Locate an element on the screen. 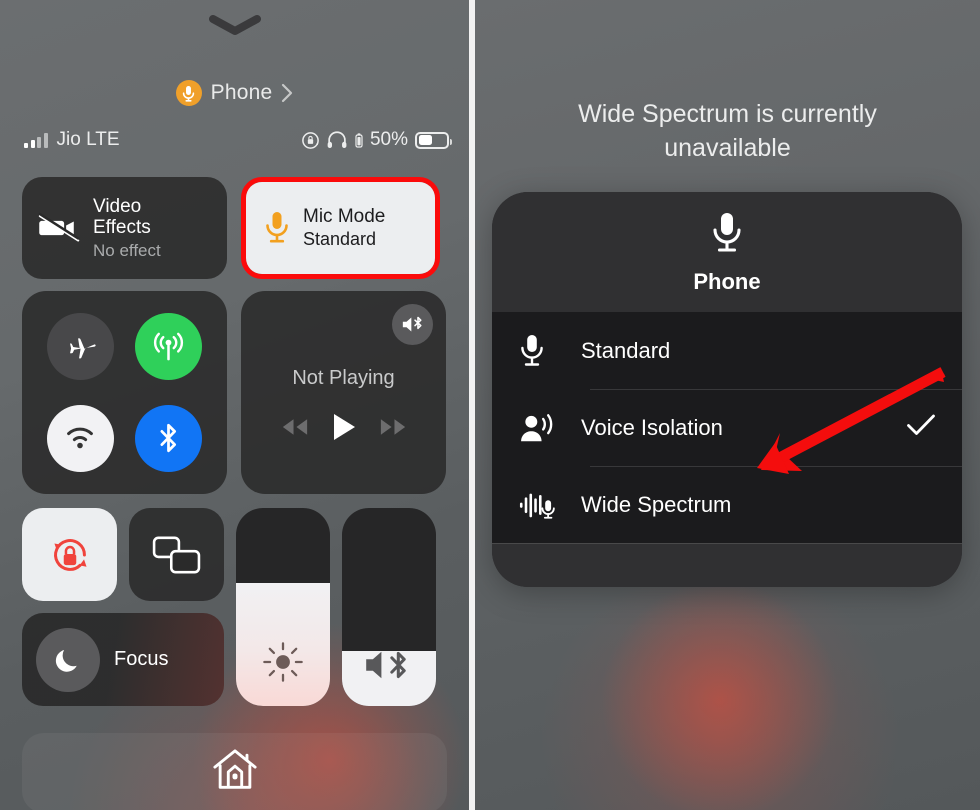  connectivity-module is located at coordinates (124, 392).